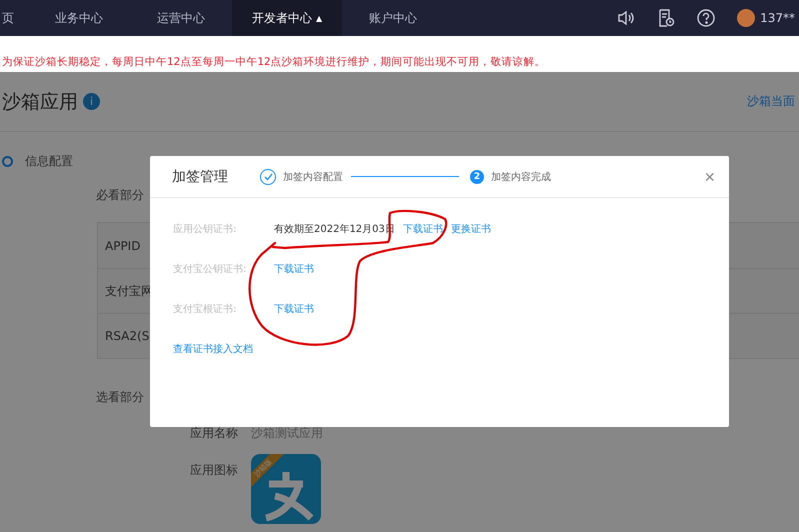  I want to click on close-button: ×, so click(709, 177).